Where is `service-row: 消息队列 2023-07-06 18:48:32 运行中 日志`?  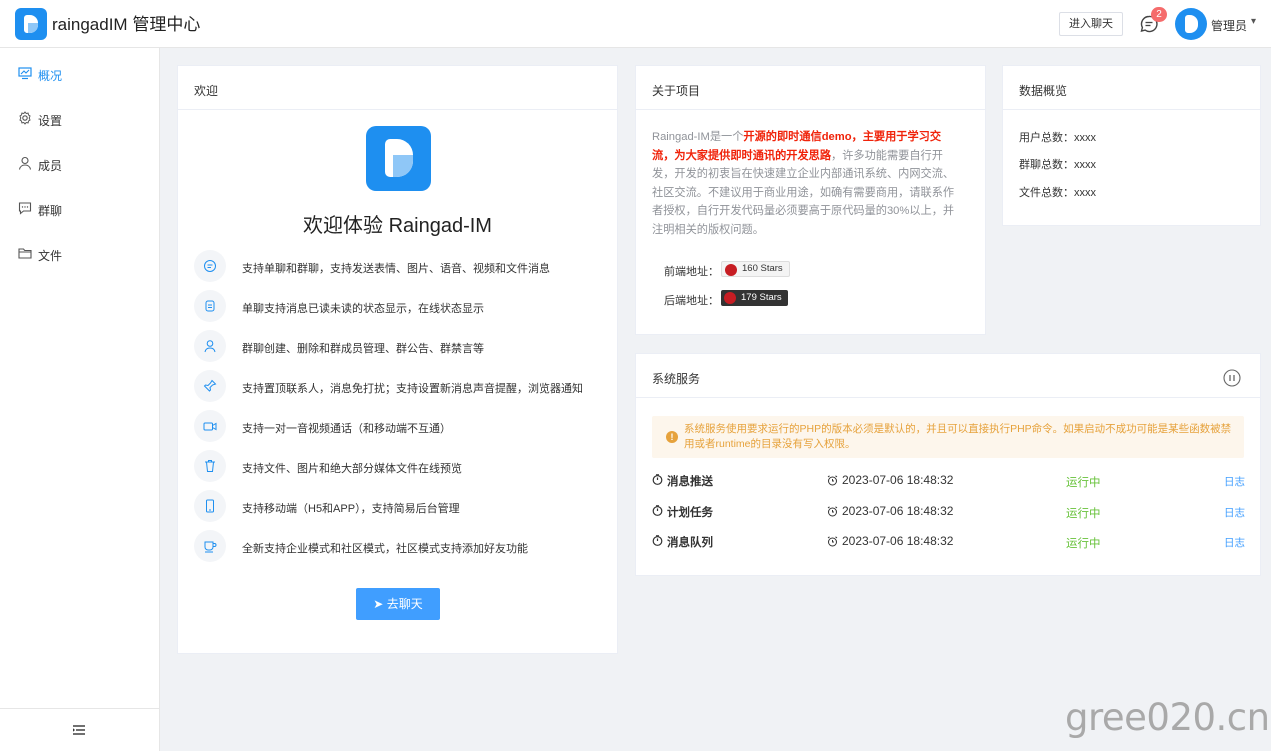 service-row: 消息队列 2023-07-06 18:48:32 运行中 日志 is located at coordinates (947, 540).